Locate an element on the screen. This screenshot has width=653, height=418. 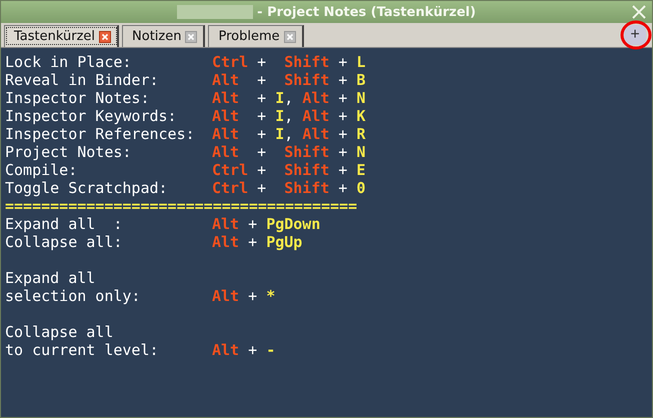
shortcut-label: Project Notes: is located at coordinates (68, 152).